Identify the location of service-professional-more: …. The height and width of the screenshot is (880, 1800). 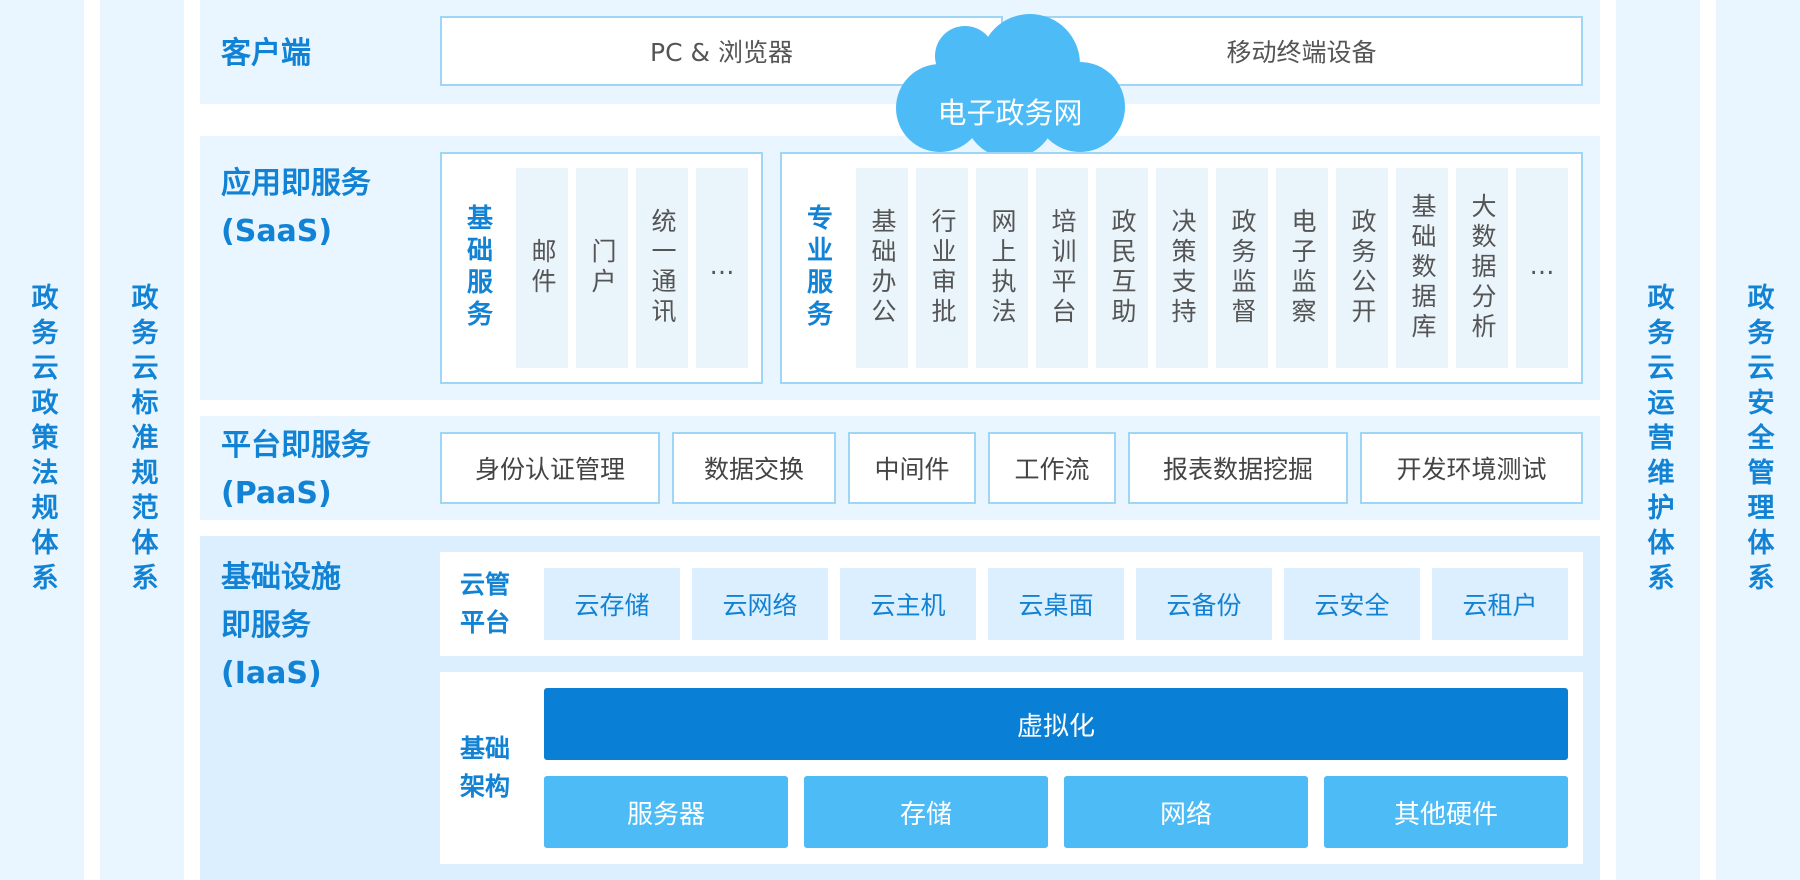
(1542, 268).